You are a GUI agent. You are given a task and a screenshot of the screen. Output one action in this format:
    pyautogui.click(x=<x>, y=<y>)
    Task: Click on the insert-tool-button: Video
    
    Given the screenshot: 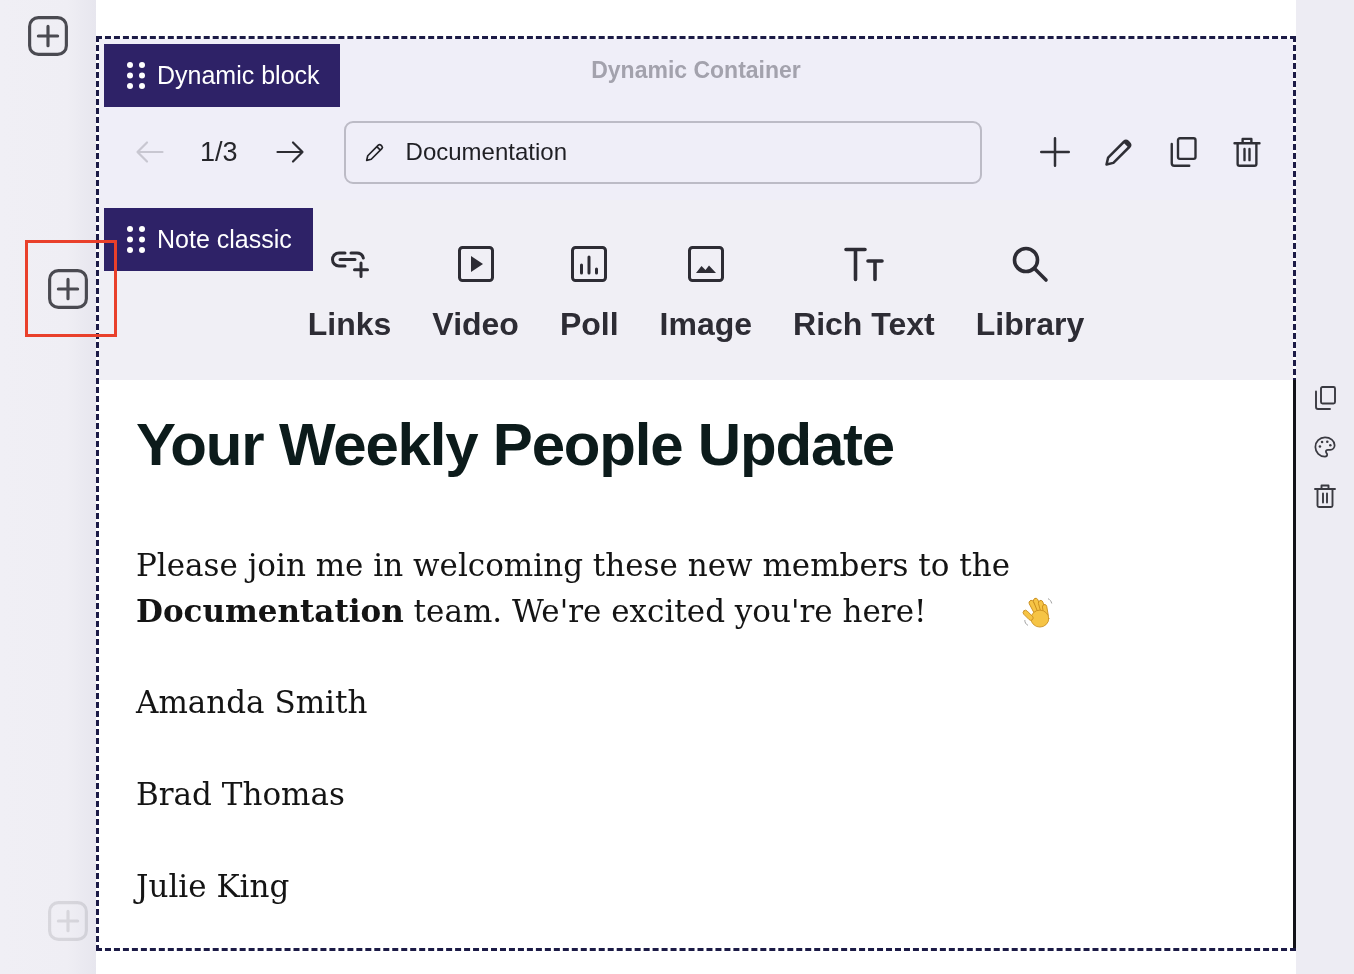 What is the action you would take?
    pyautogui.click(x=475, y=294)
    